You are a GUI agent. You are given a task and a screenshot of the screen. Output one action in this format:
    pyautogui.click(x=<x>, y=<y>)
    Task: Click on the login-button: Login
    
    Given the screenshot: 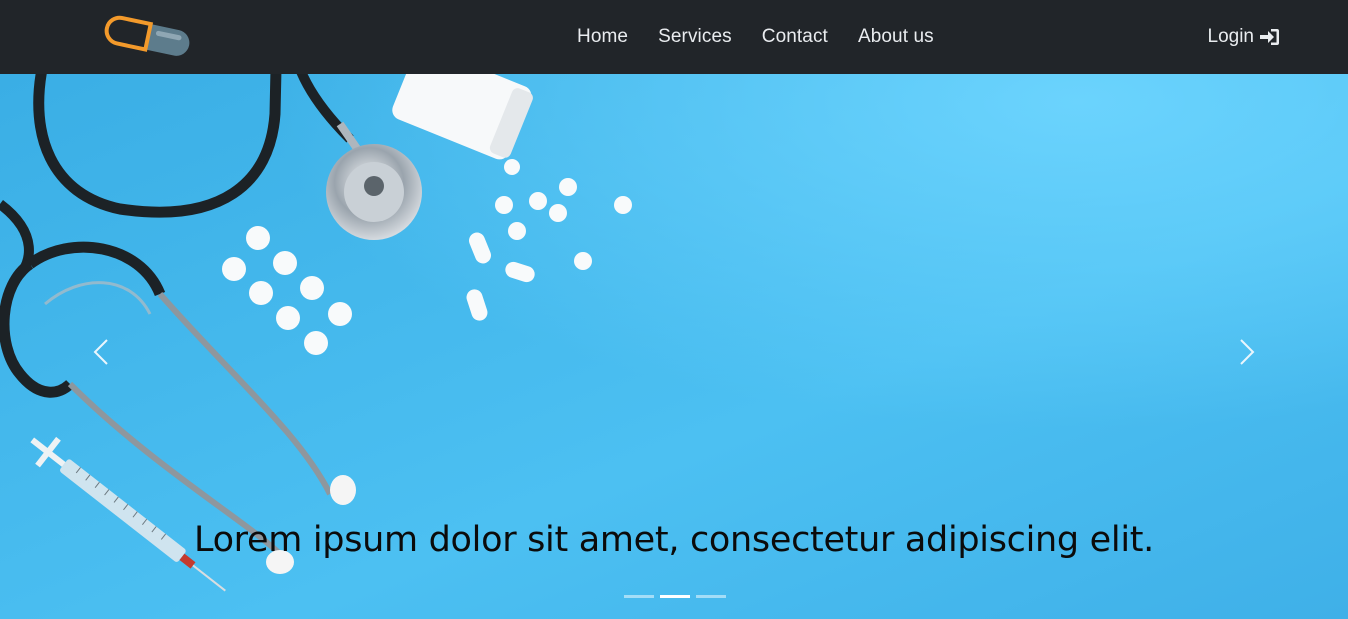 What is the action you would take?
    pyautogui.click(x=1244, y=37)
    